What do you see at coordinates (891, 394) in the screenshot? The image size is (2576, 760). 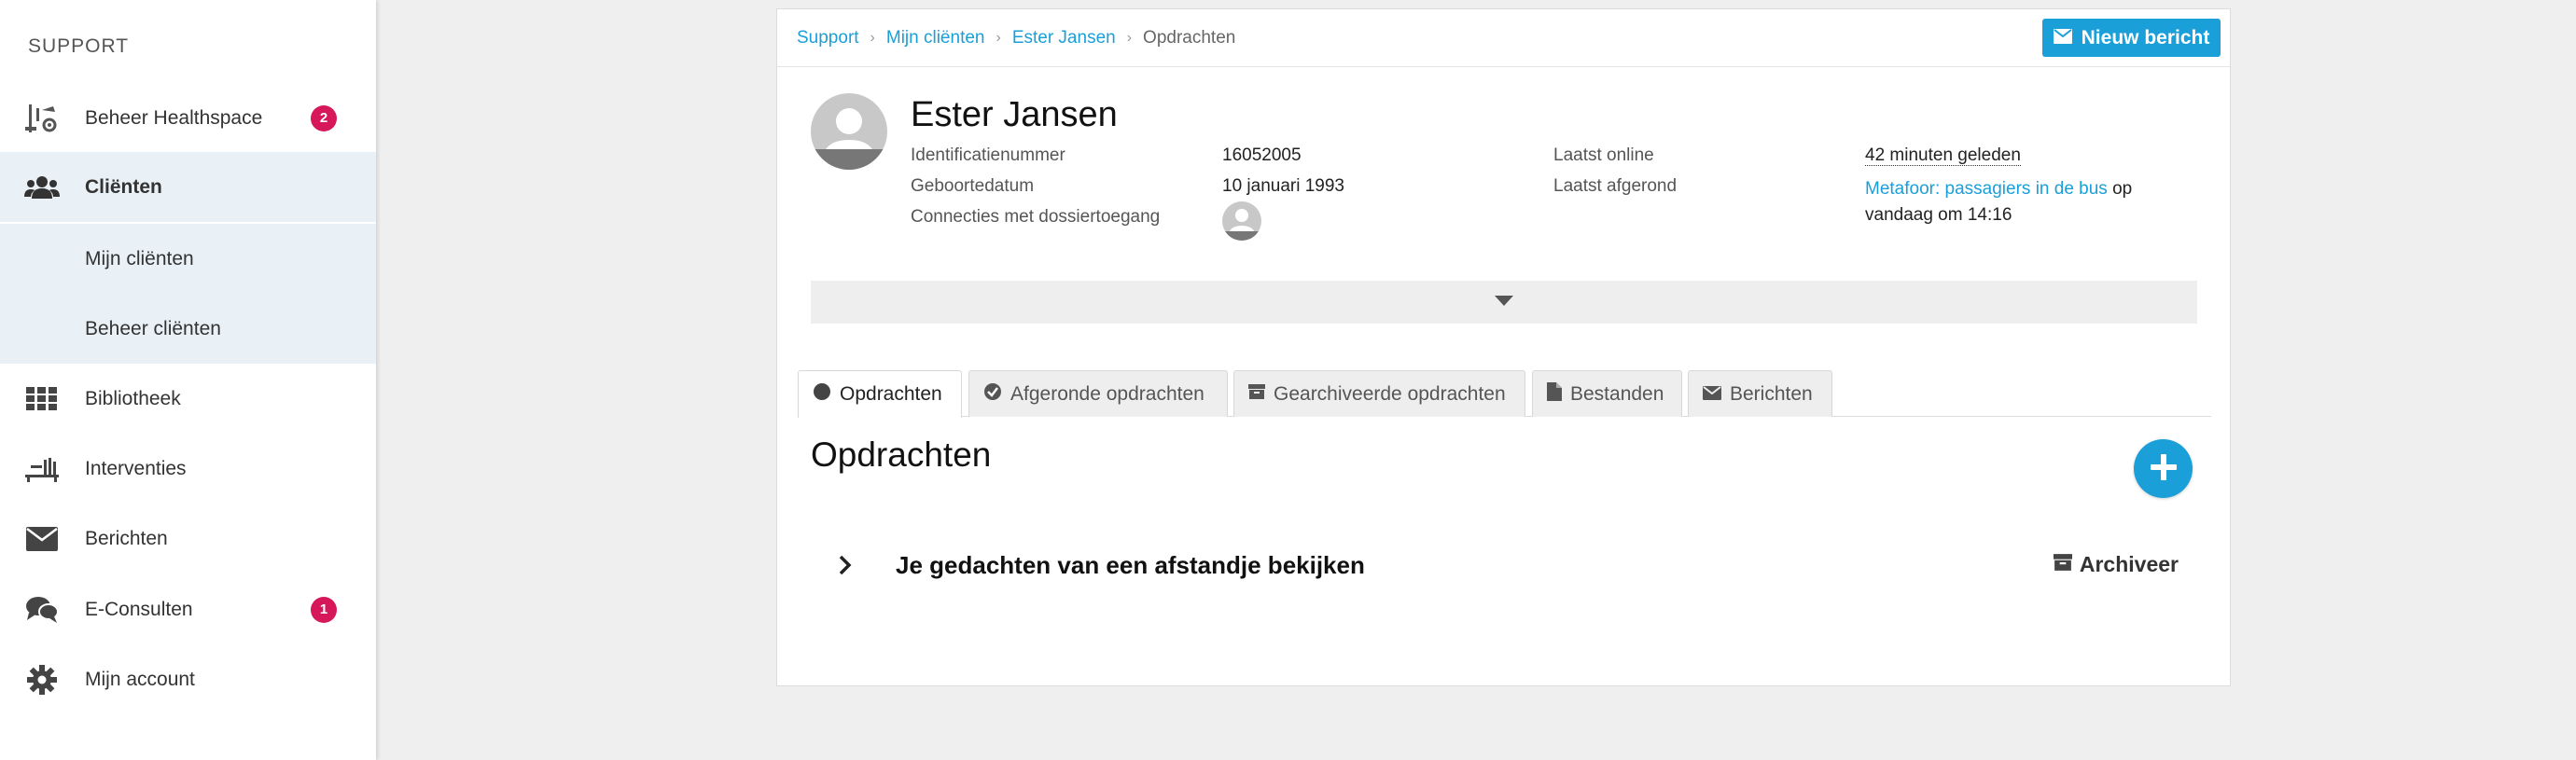 I see `tab-label: Opdrachten` at bounding box center [891, 394].